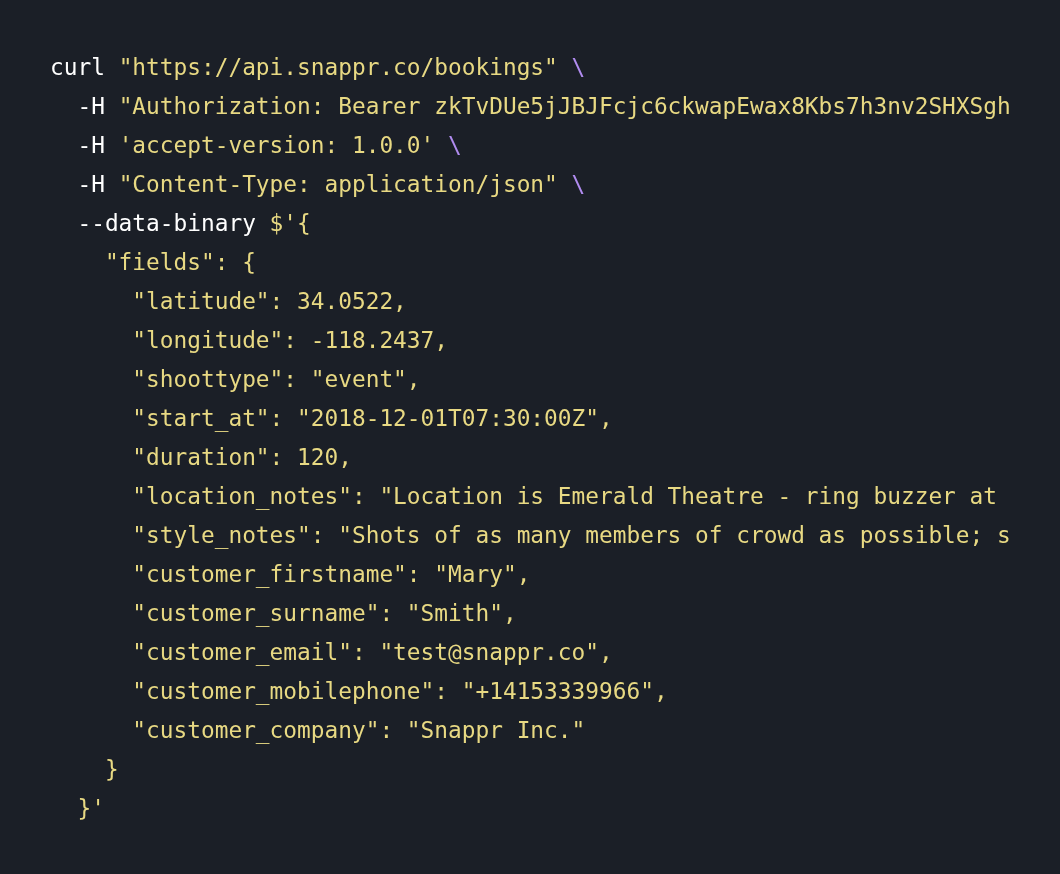 This screenshot has width=1060, height=874. Describe the element at coordinates (564, 497) in the screenshot. I see `code-line: "location_notes": "Location is Emerald Theatre - ring buzzer at` at that location.